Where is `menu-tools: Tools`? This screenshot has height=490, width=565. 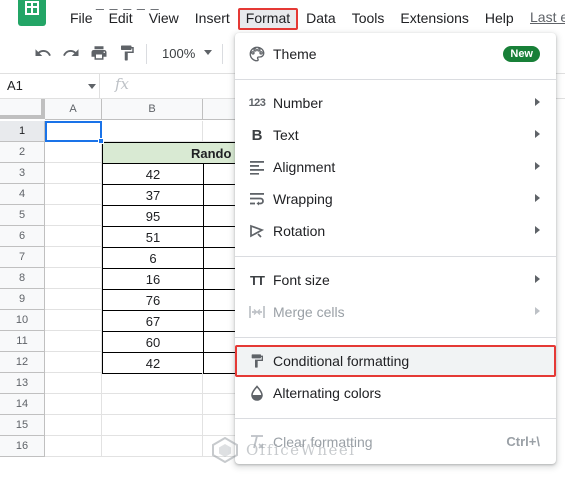
menu-tools: Tools is located at coordinates (368, 19).